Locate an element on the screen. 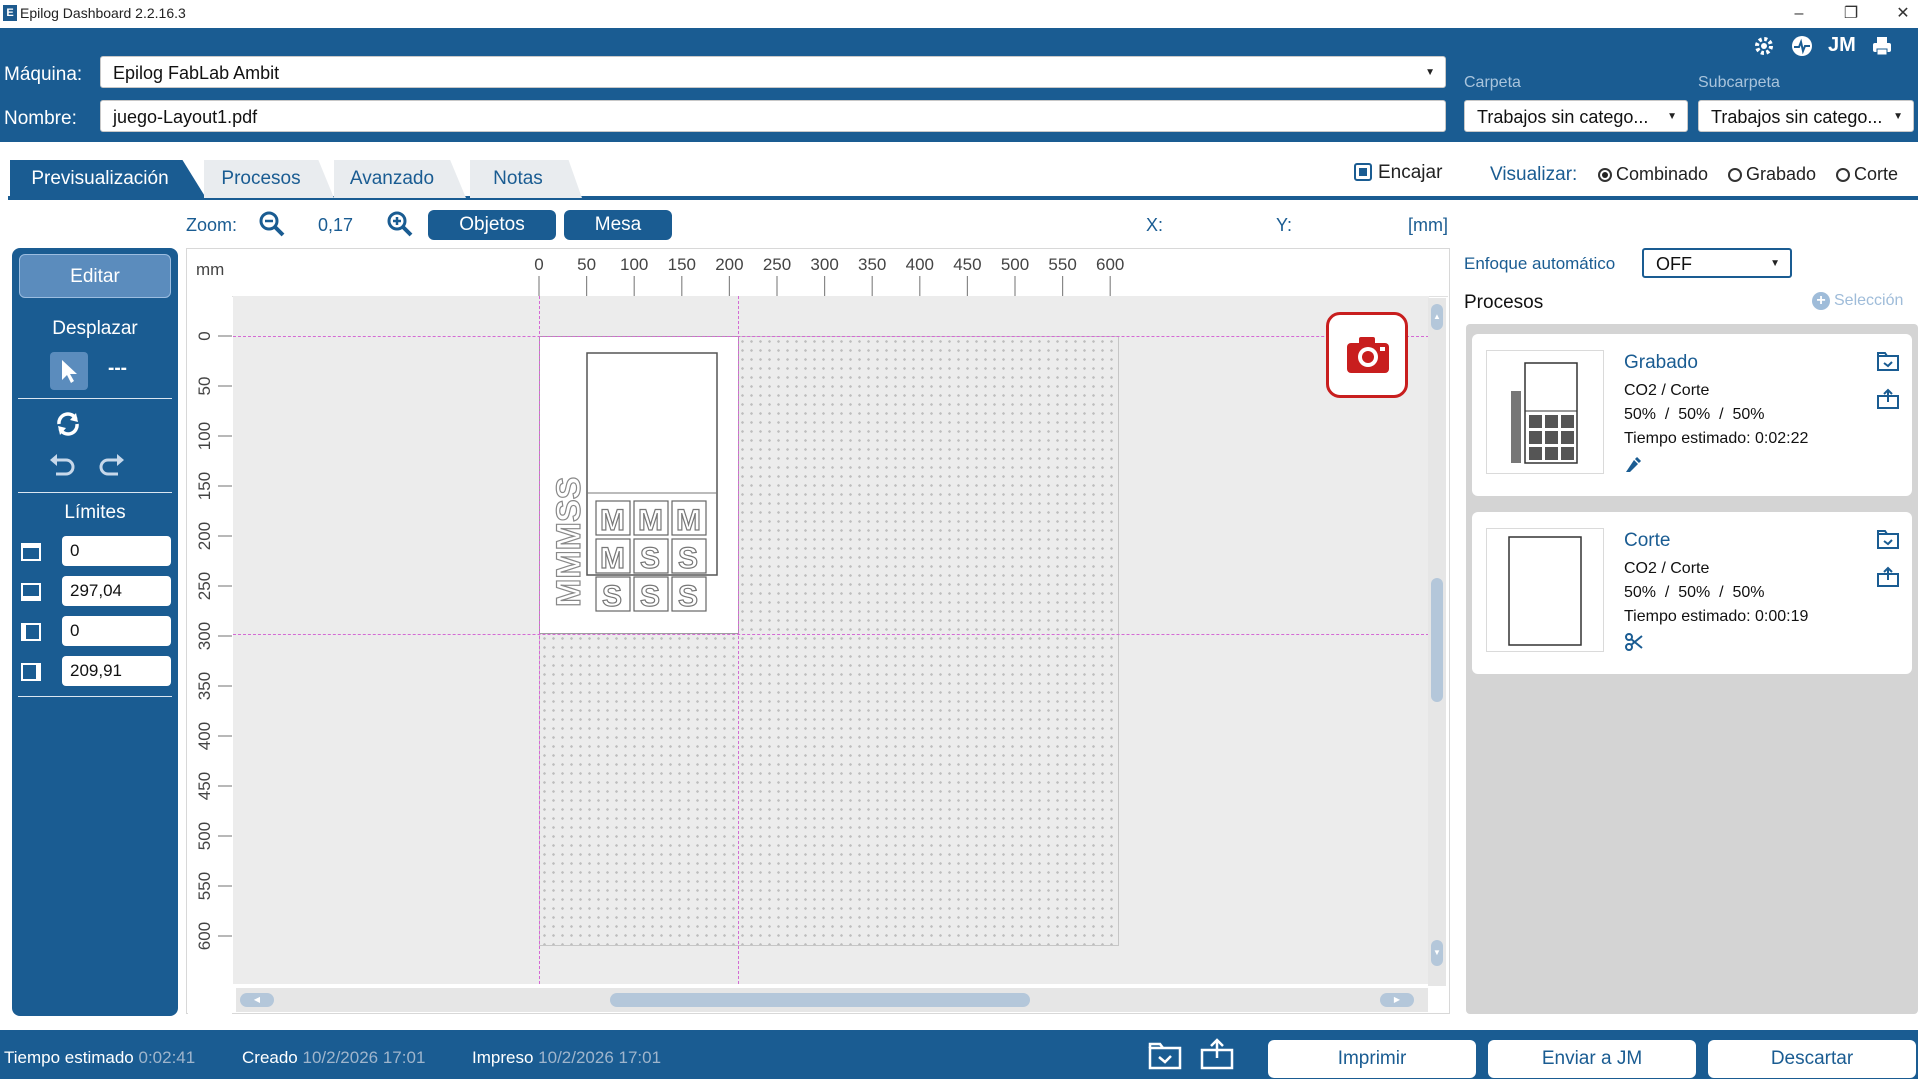 The height and width of the screenshot is (1079, 1918). visualize-label: Visualizar: is located at coordinates (1534, 174).